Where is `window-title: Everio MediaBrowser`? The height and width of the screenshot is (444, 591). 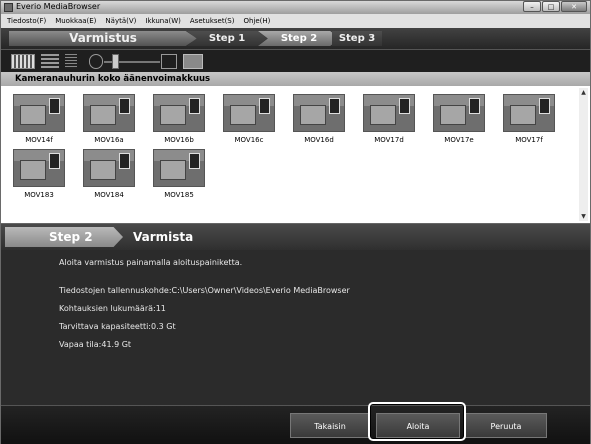 window-title: Everio MediaBrowser is located at coordinates (58, 6).